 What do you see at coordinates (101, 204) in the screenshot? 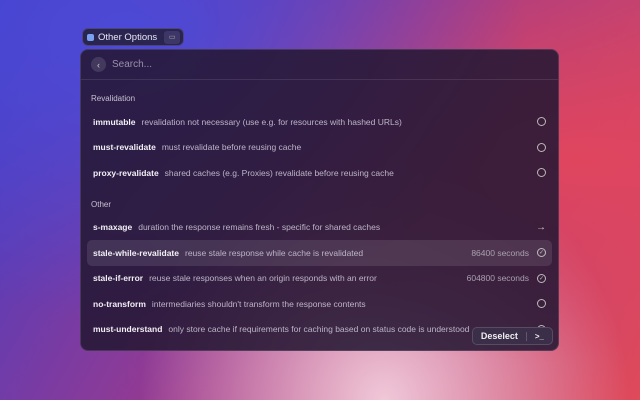
I see `section-header: Other` at bounding box center [101, 204].